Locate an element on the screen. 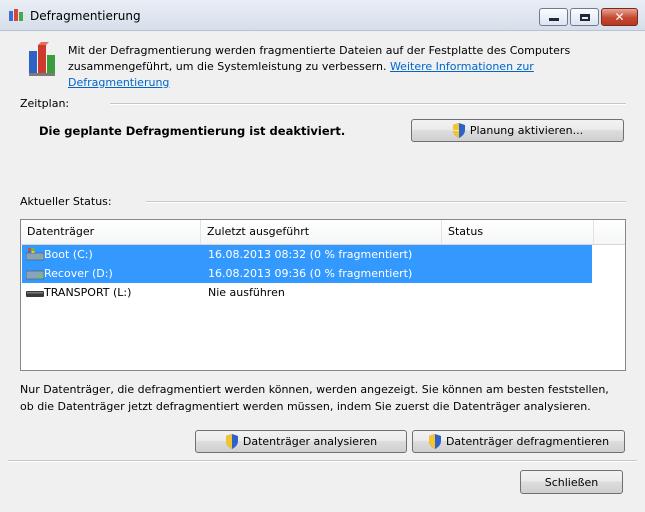 This screenshot has width=645, height=512. hard-drive-icon is located at coordinates (35, 275).